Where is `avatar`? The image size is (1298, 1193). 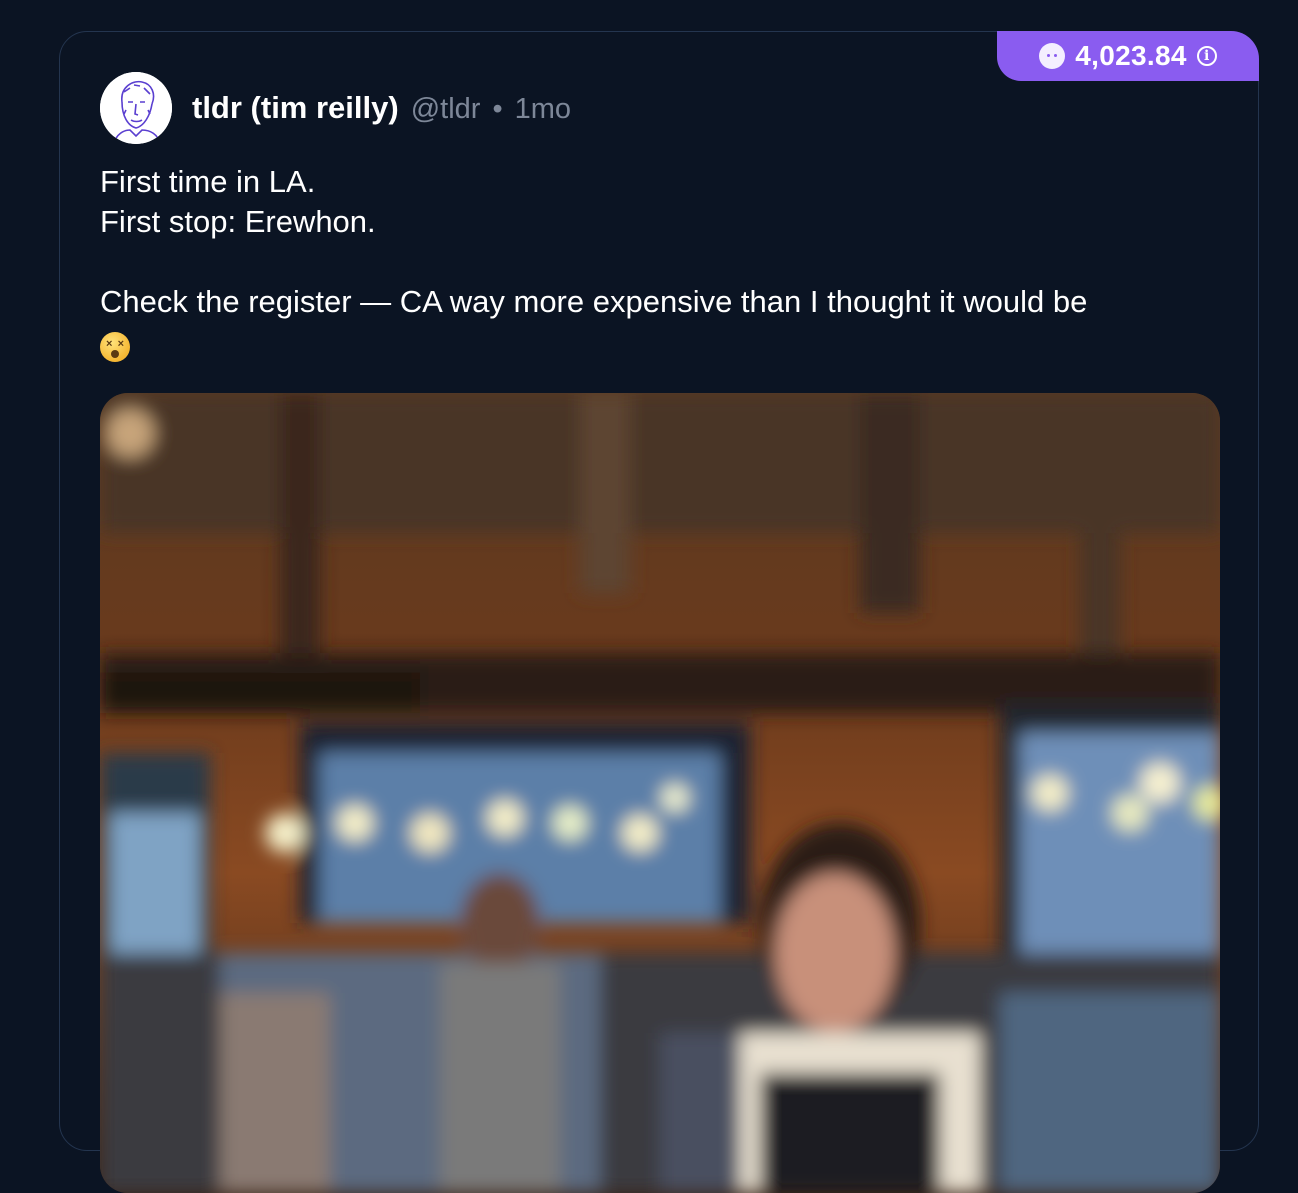
avatar is located at coordinates (136, 108).